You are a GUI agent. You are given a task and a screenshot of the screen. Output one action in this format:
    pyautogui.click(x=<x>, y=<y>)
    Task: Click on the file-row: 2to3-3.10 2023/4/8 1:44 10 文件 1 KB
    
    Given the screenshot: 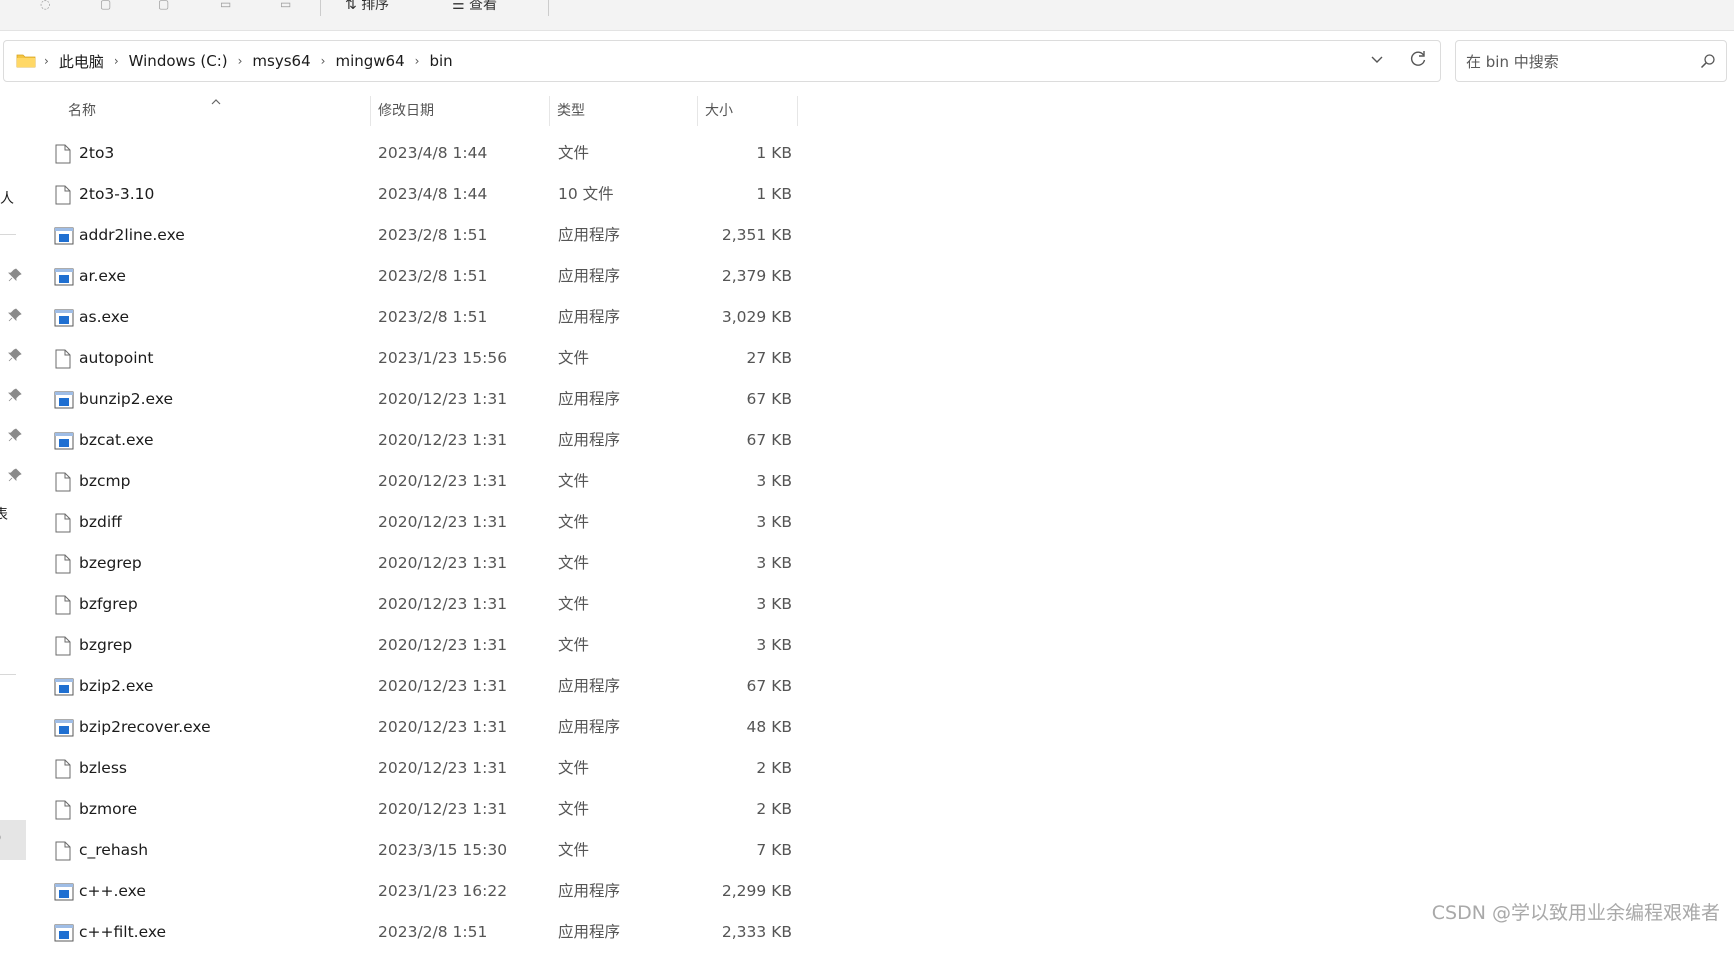 What is the action you would take?
    pyautogui.click(x=400, y=194)
    